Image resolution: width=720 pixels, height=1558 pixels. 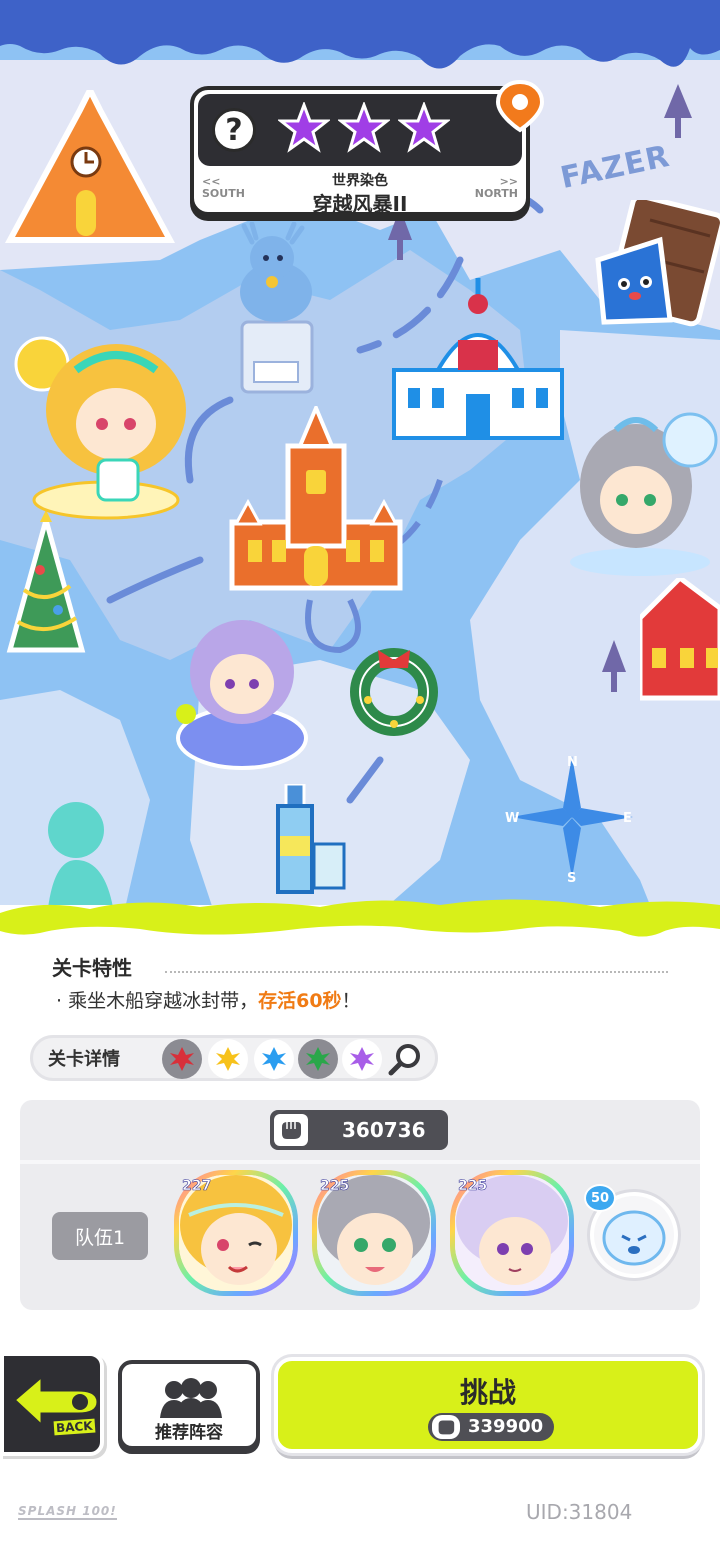 What do you see at coordinates (351, 1001) in the screenshot?
I see `features-text-suffix: ！` at bounding box center [351, 1001].